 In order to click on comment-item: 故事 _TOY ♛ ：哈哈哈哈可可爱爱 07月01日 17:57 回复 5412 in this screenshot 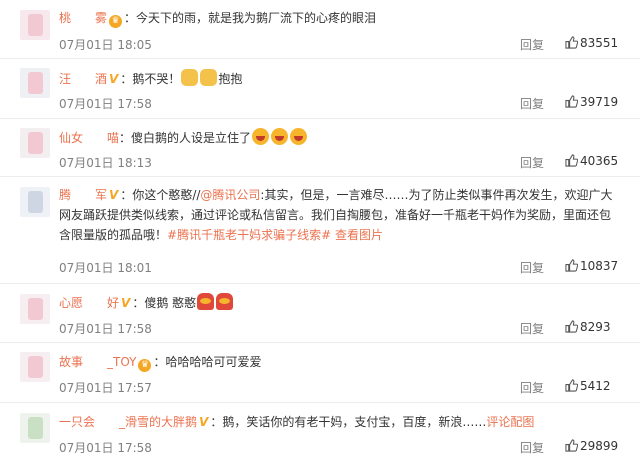, I will do `click(320, 373)`.